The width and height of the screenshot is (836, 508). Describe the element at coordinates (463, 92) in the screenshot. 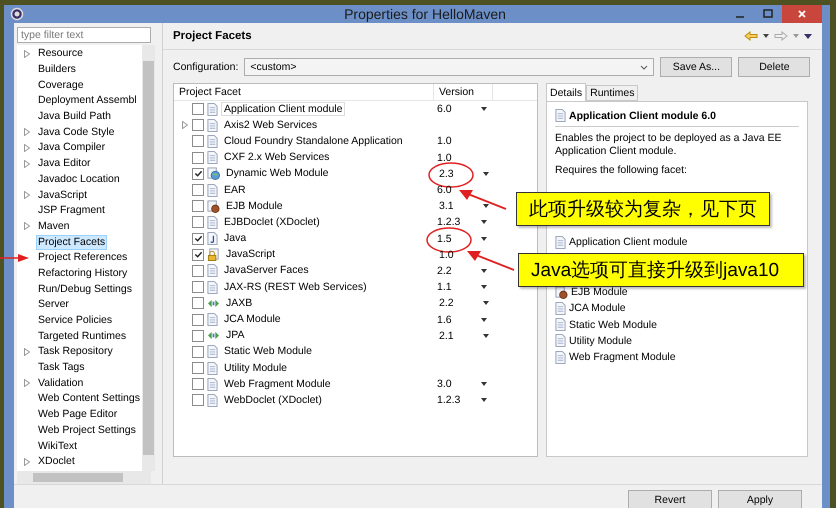

I see `column-header: Version` at that location.